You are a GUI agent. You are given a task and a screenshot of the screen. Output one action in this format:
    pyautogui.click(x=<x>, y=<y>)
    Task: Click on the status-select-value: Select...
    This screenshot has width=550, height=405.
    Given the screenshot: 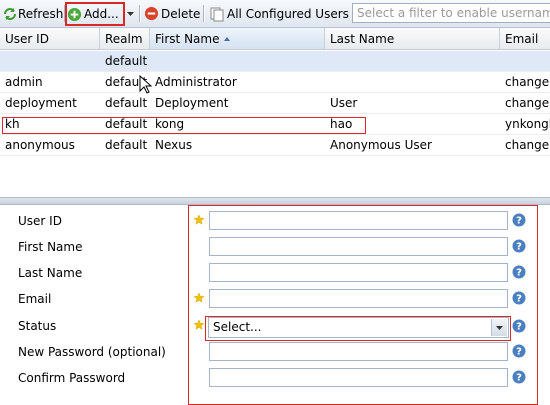 What is the action you would take?
    pyautogui.click(x=237, y=327)
    